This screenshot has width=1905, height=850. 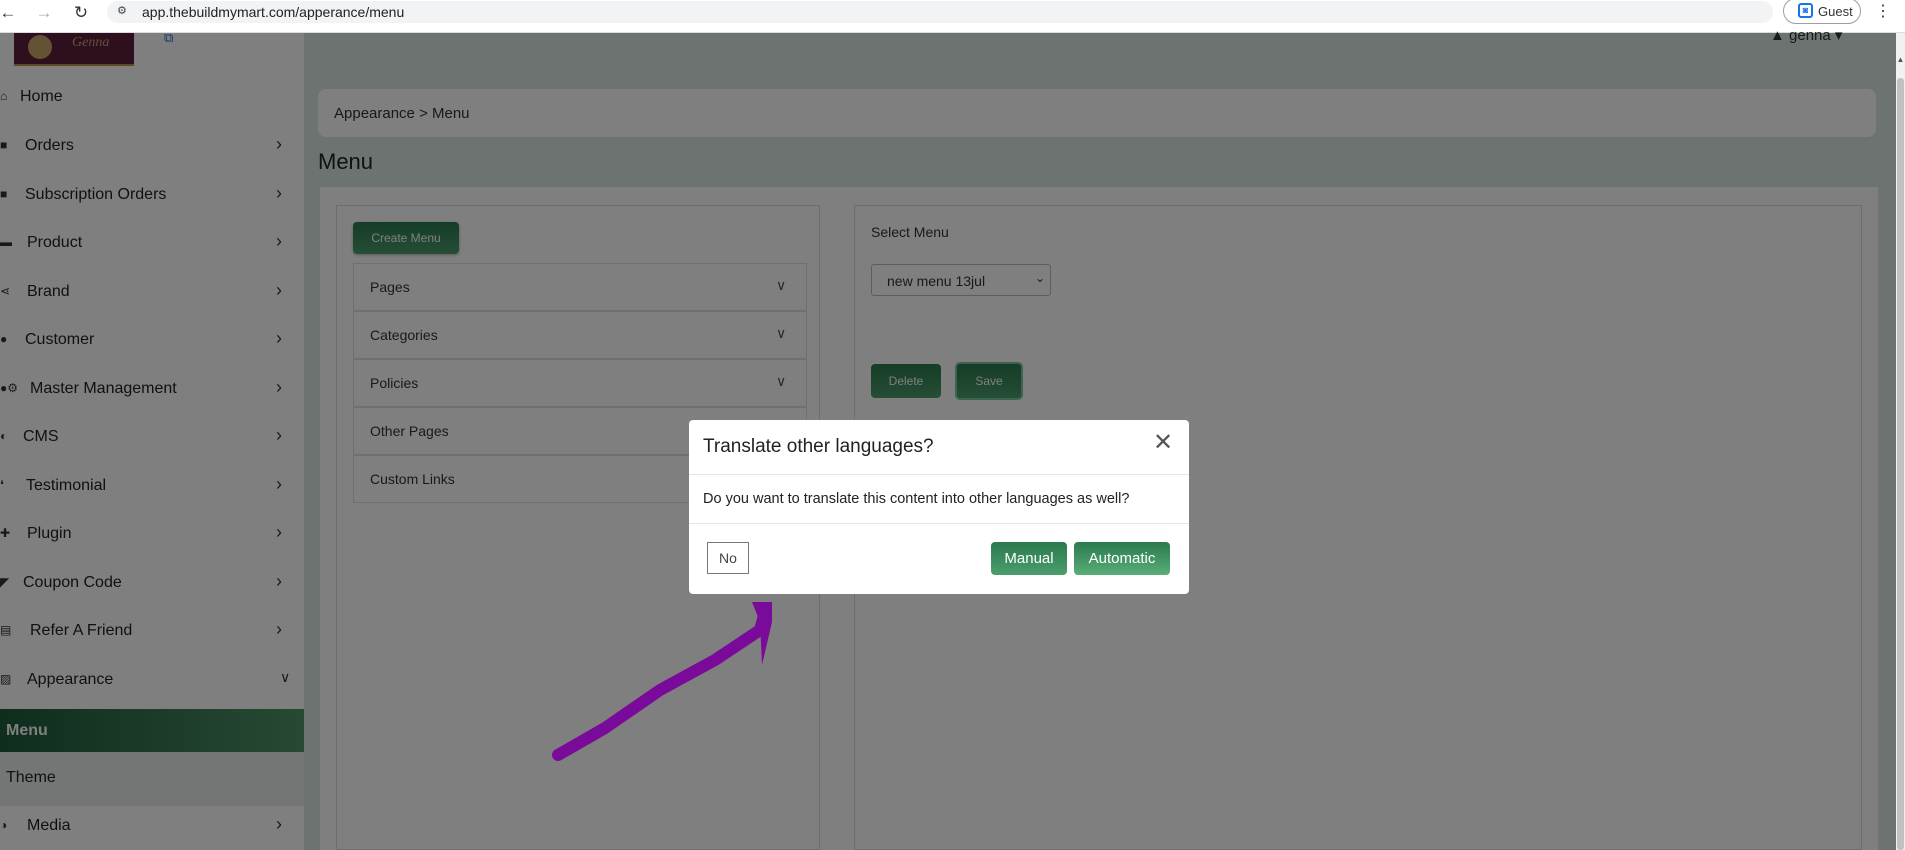 What do you see at coordinates (728, 558) in the screenshot?
I see `no-button: No` at bounding box center [728, 558].